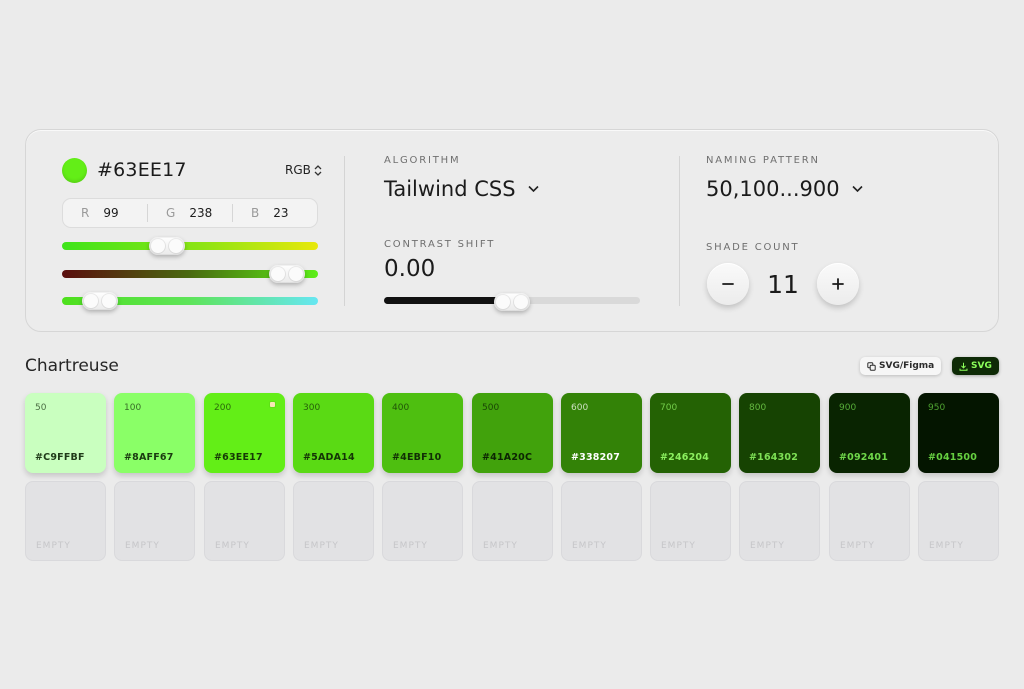 This screenshot has width=1024, height=689. Describe the element at coordinates (512, 433) in the screenshot. I see `palette-swatch: 500 #41A20C` at that location.